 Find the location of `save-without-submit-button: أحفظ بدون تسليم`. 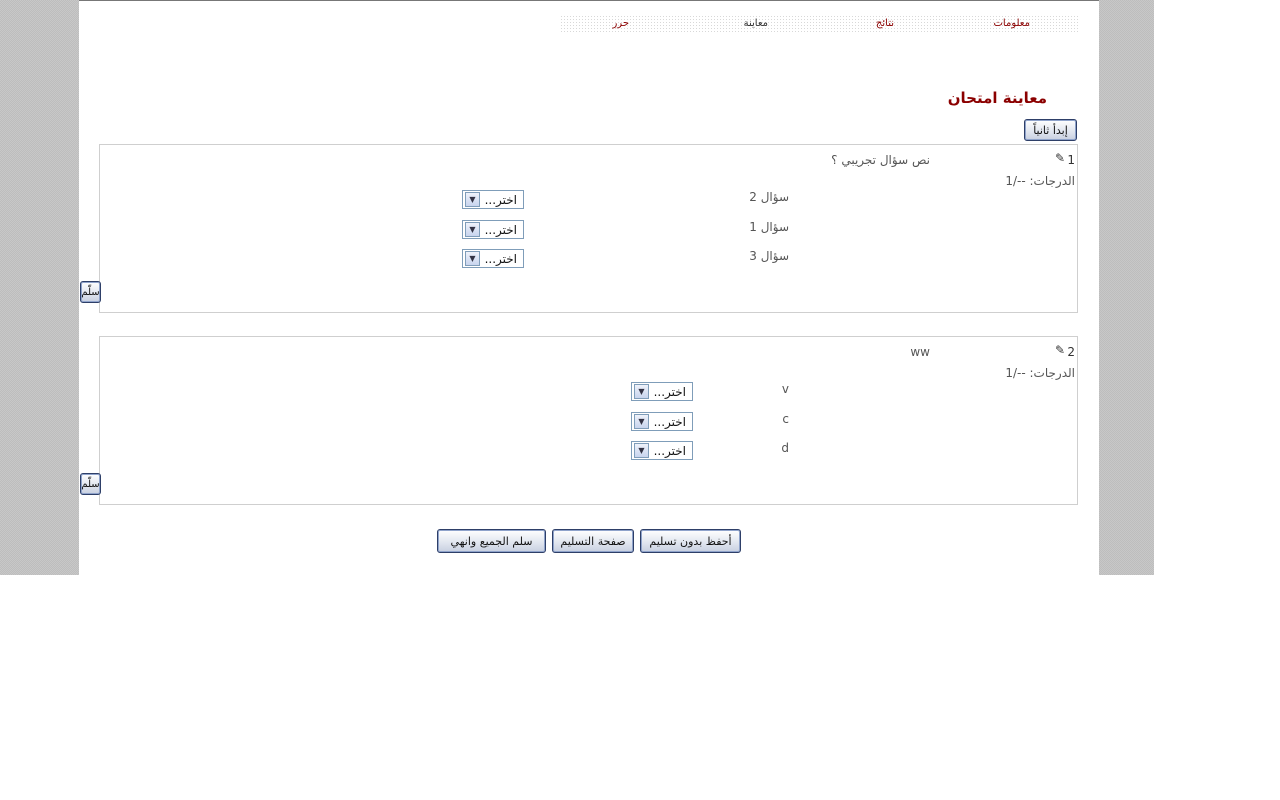

save-without-submit-button: أحفظ بدون تسليم is located at coordinates (690, 541).